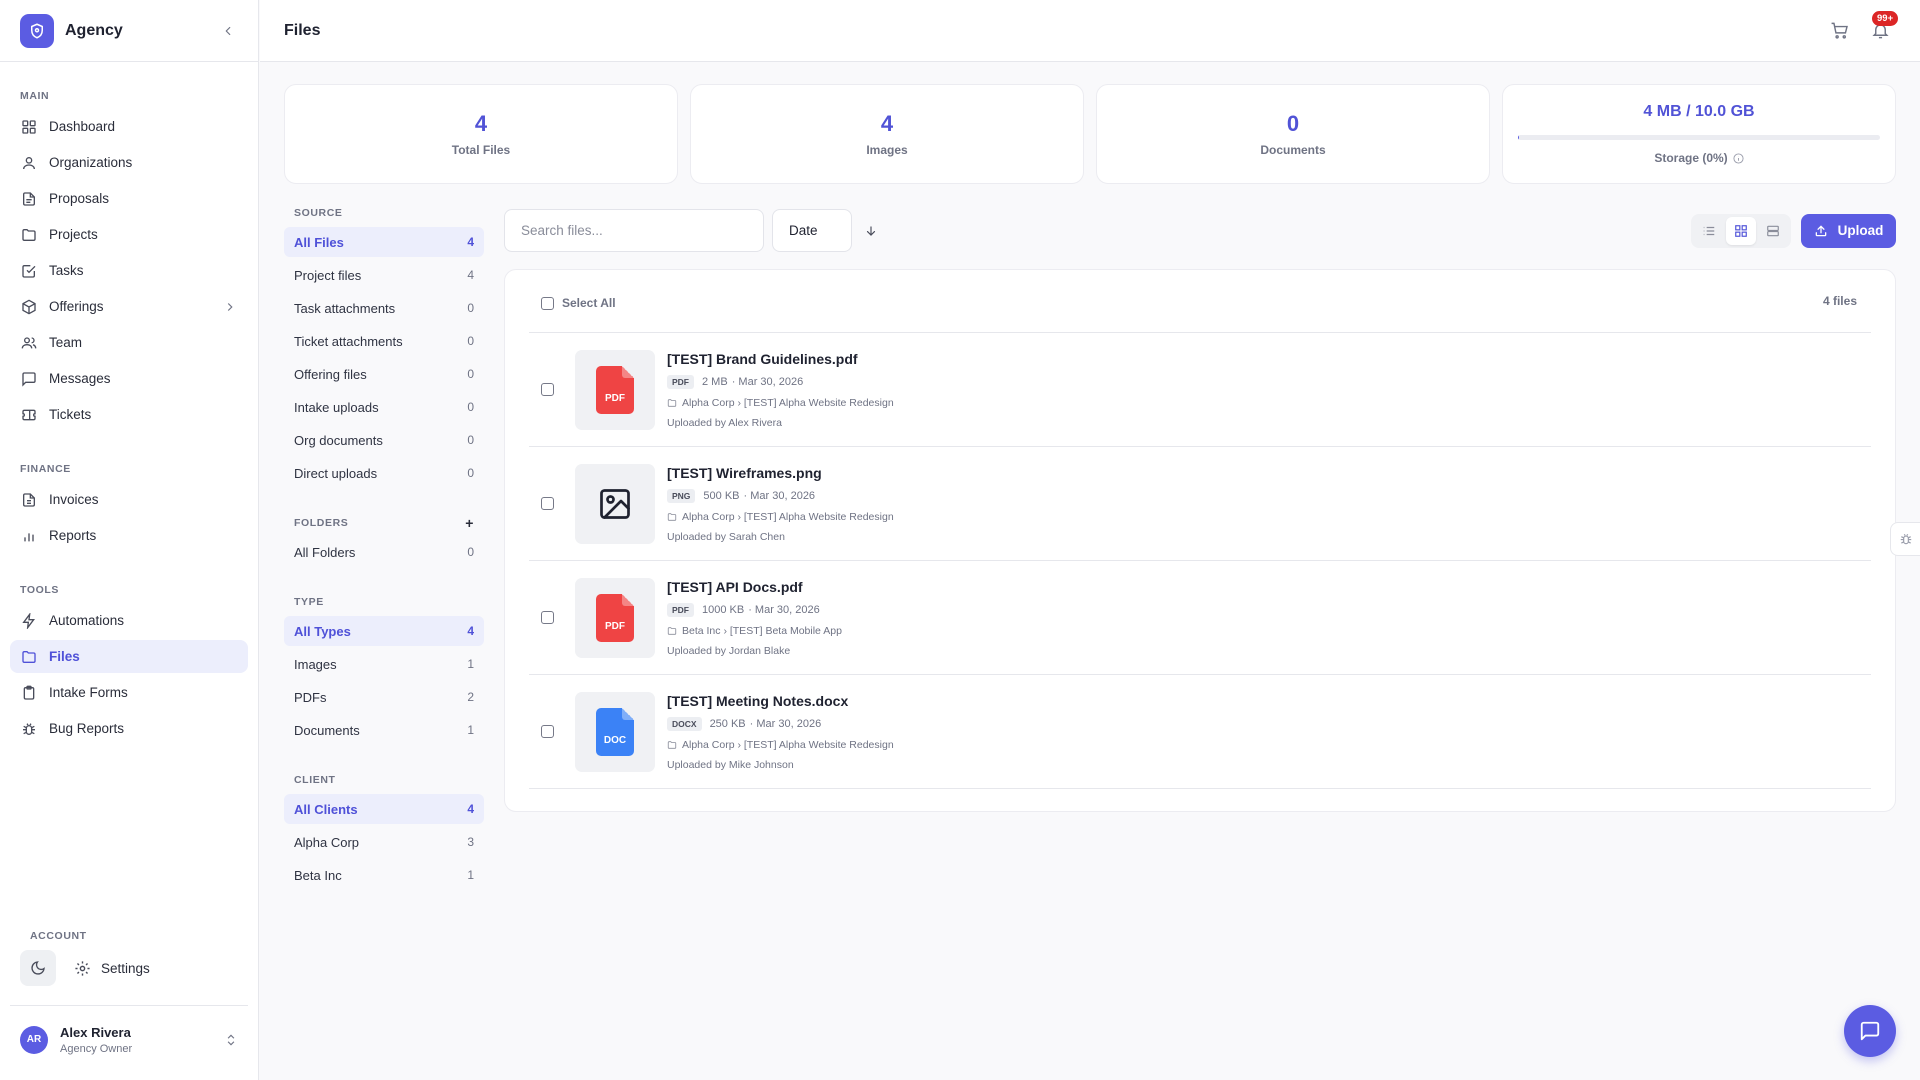 The height and width of the screenshot is (1080, 1920). I want to click on file-uploader: Uploaded by Alex Rivera, so click(724, 422).